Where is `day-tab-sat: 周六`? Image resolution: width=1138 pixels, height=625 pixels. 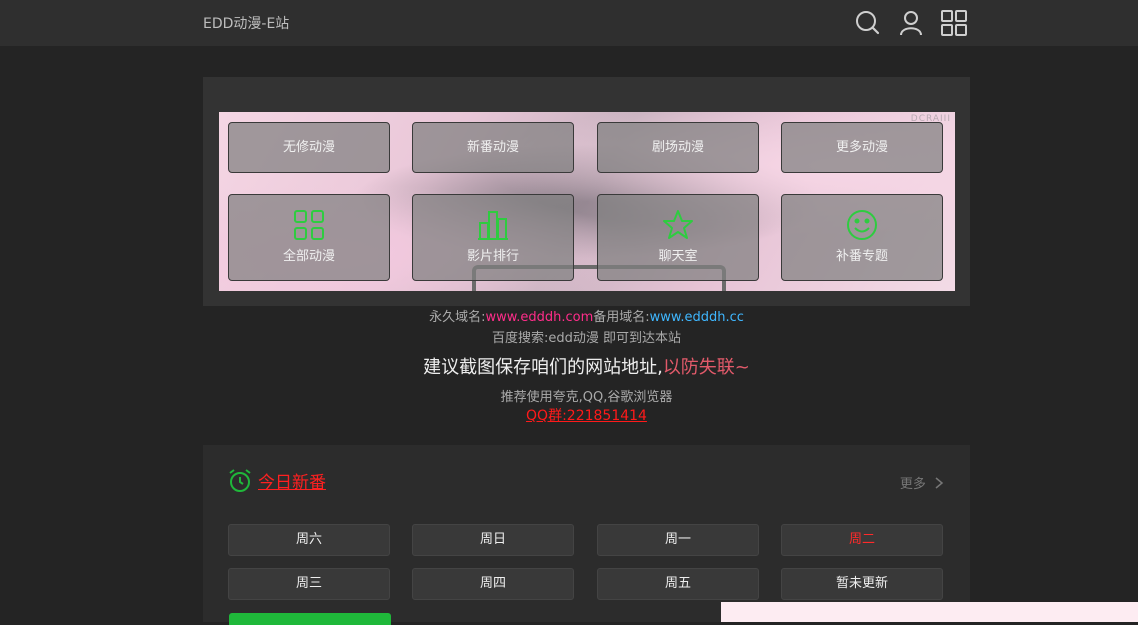
day-tab-sat: 周六 is located at coordinates (309, 540).